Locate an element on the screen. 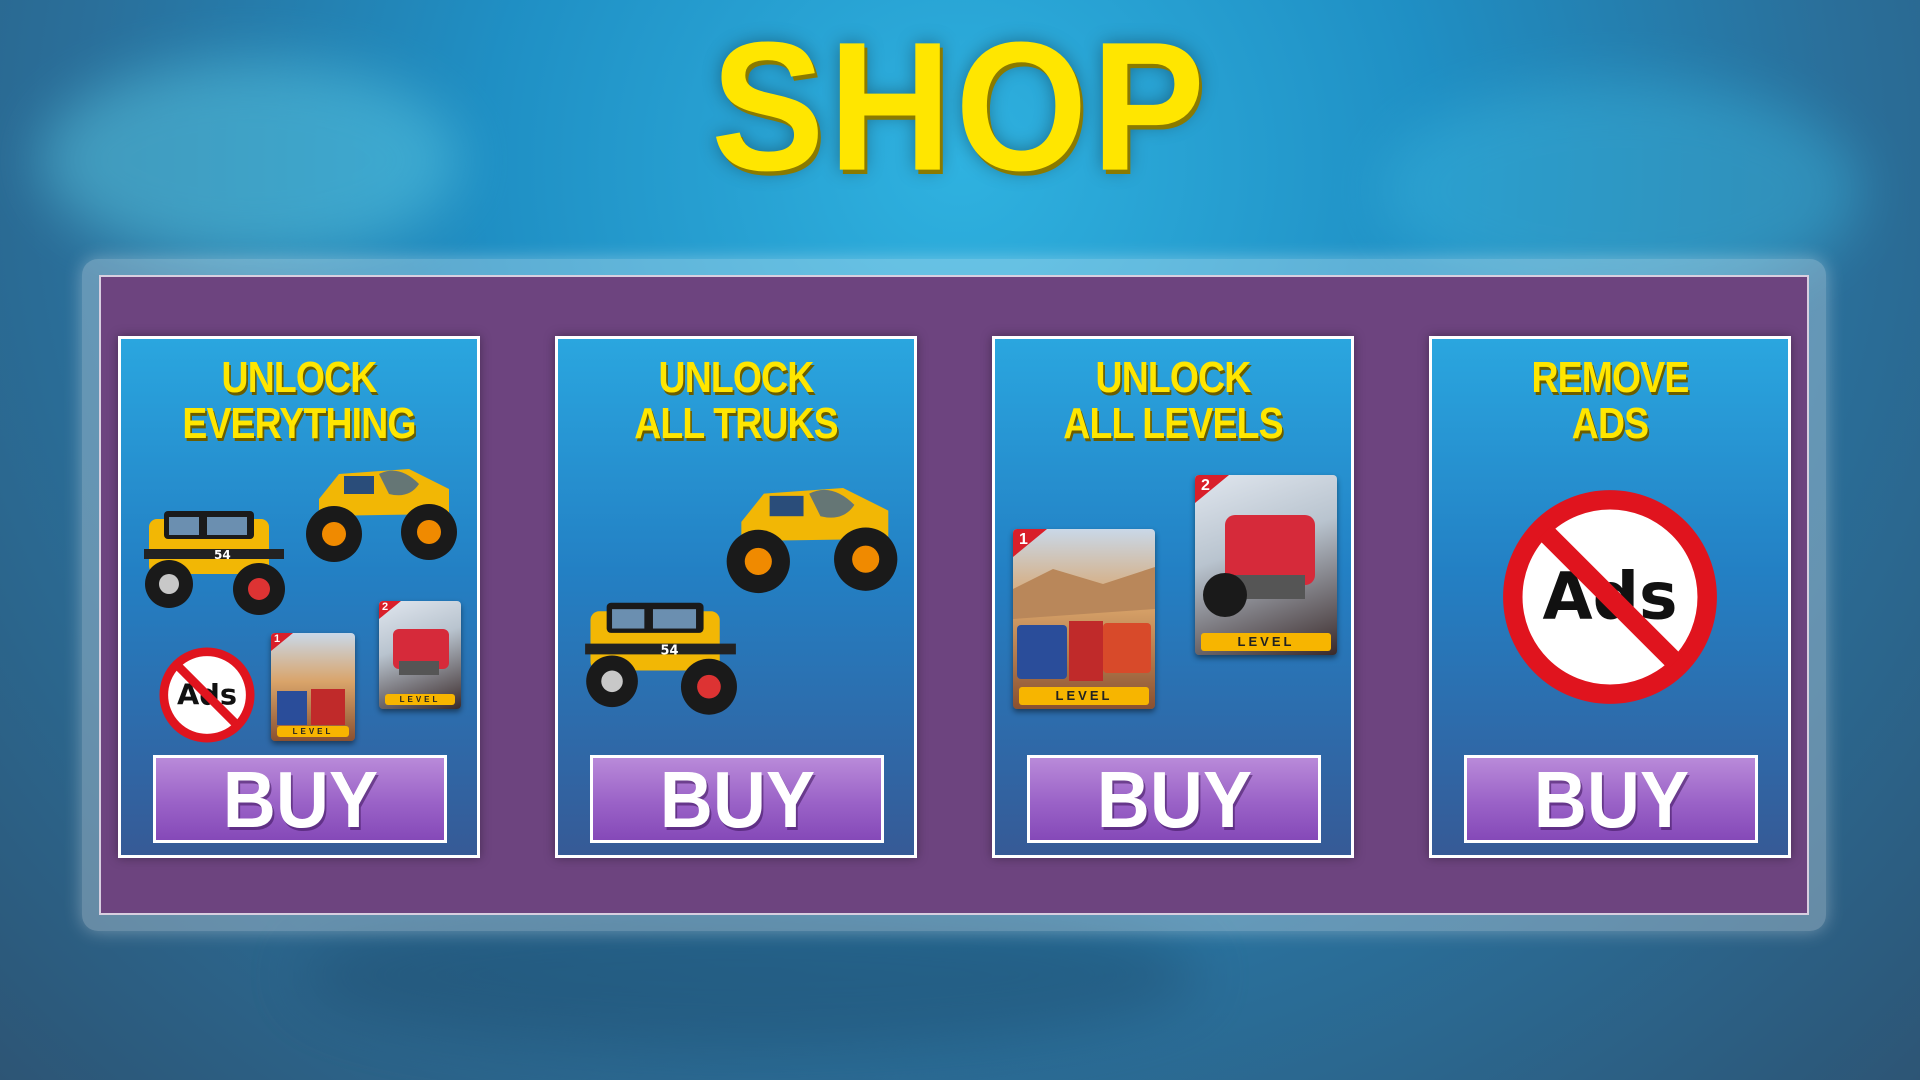 This screenshot has height=1080, width=1920. buy-all-levels-button: BUY is located at coordinates (1174, 799).